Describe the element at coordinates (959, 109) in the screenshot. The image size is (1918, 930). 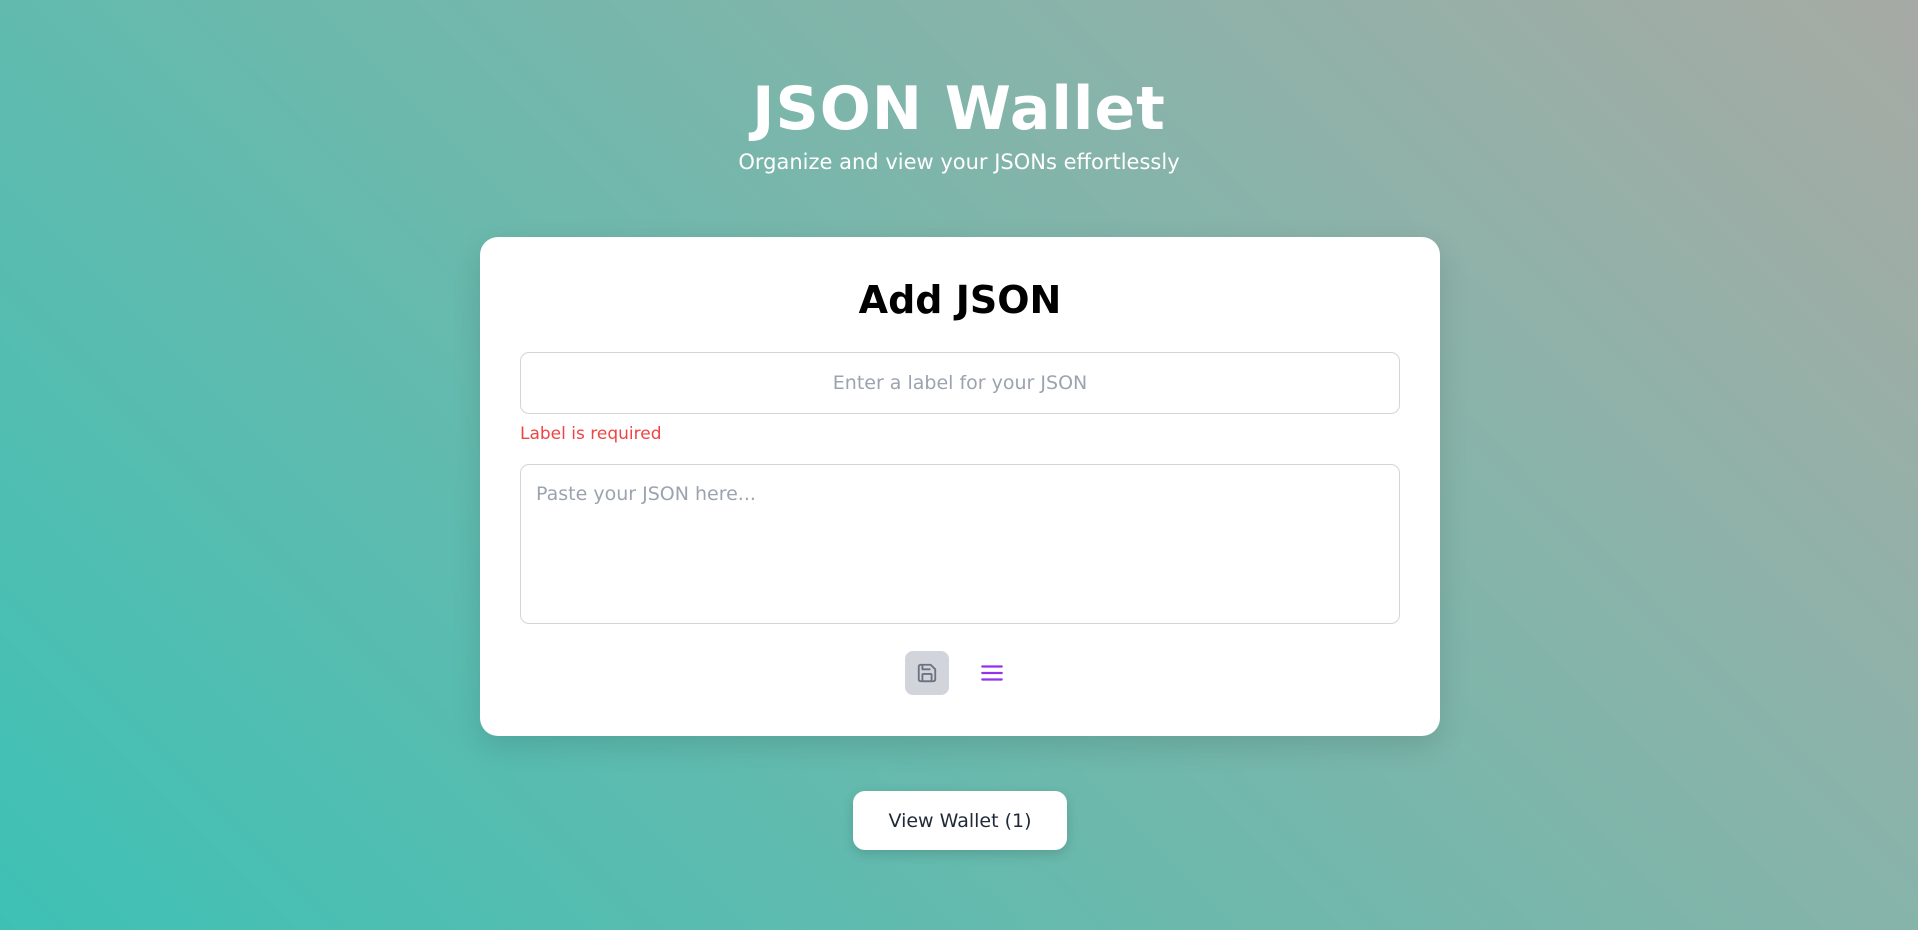
I see `app-title: JSON Wallet` at that location.